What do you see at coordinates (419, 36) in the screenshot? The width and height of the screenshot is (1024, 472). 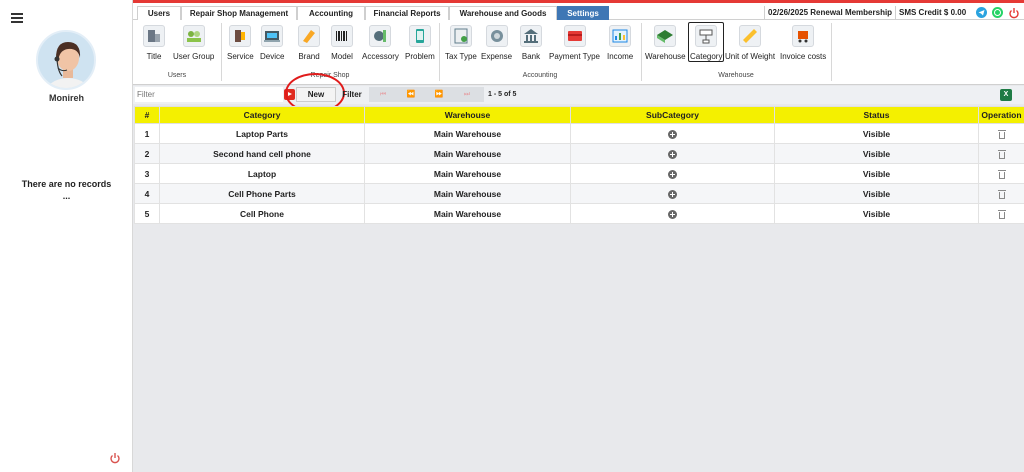 I see `problem-phone-icon` at bounding box center [419, 36].